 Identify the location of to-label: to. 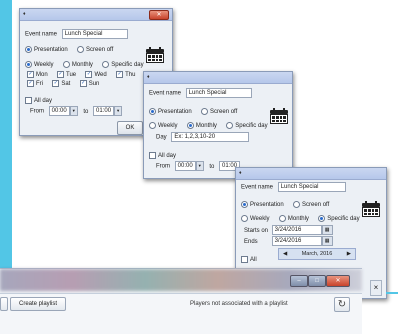
(212, 166).